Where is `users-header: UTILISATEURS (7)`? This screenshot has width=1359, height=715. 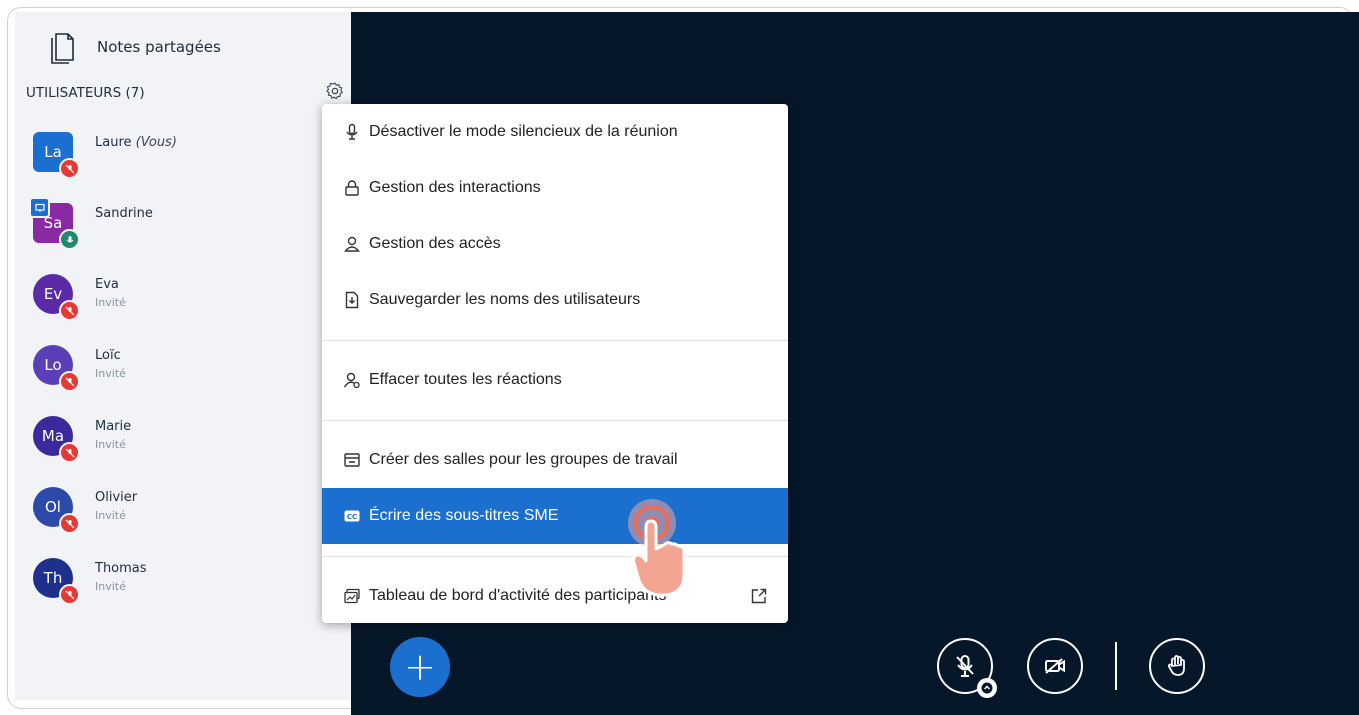 users-header: UTILISATEURS (7) is located at coordinates (85, 93).